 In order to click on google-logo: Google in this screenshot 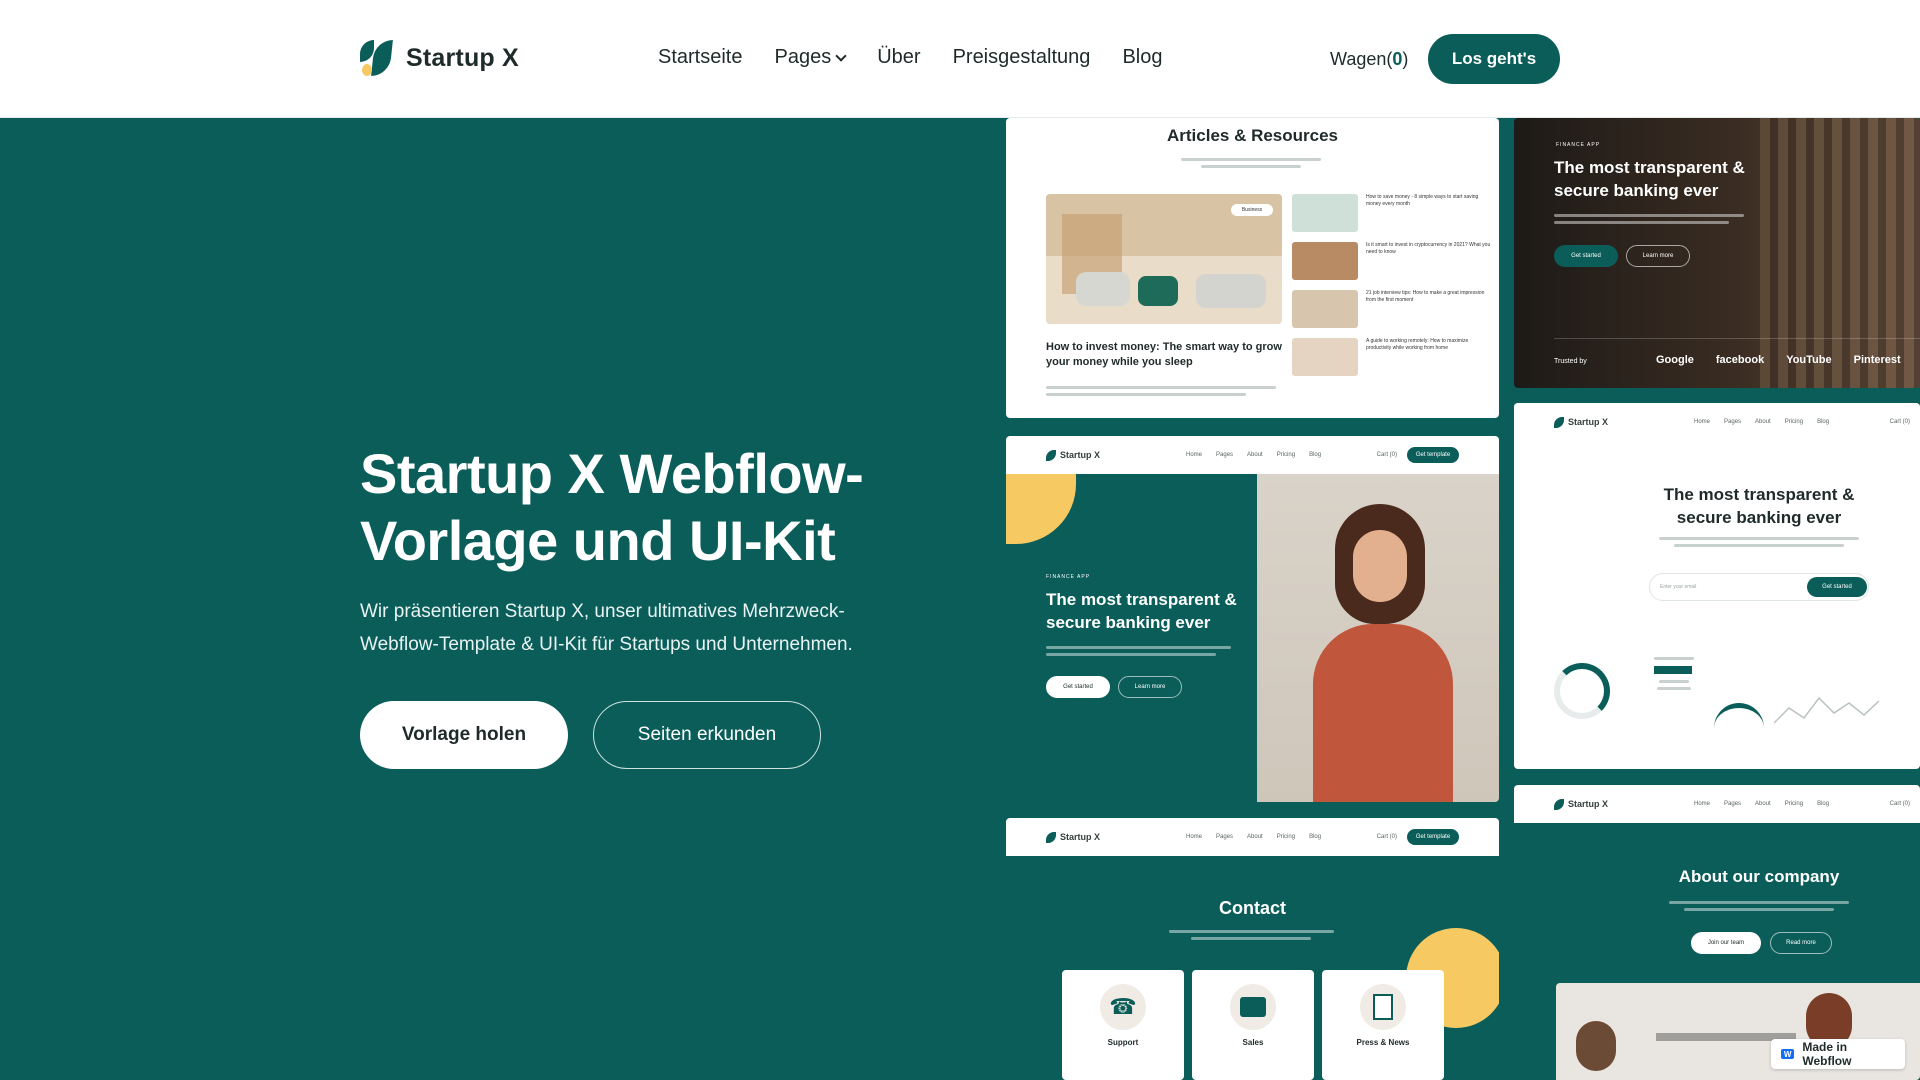, I will do `click(1675, 360)`.